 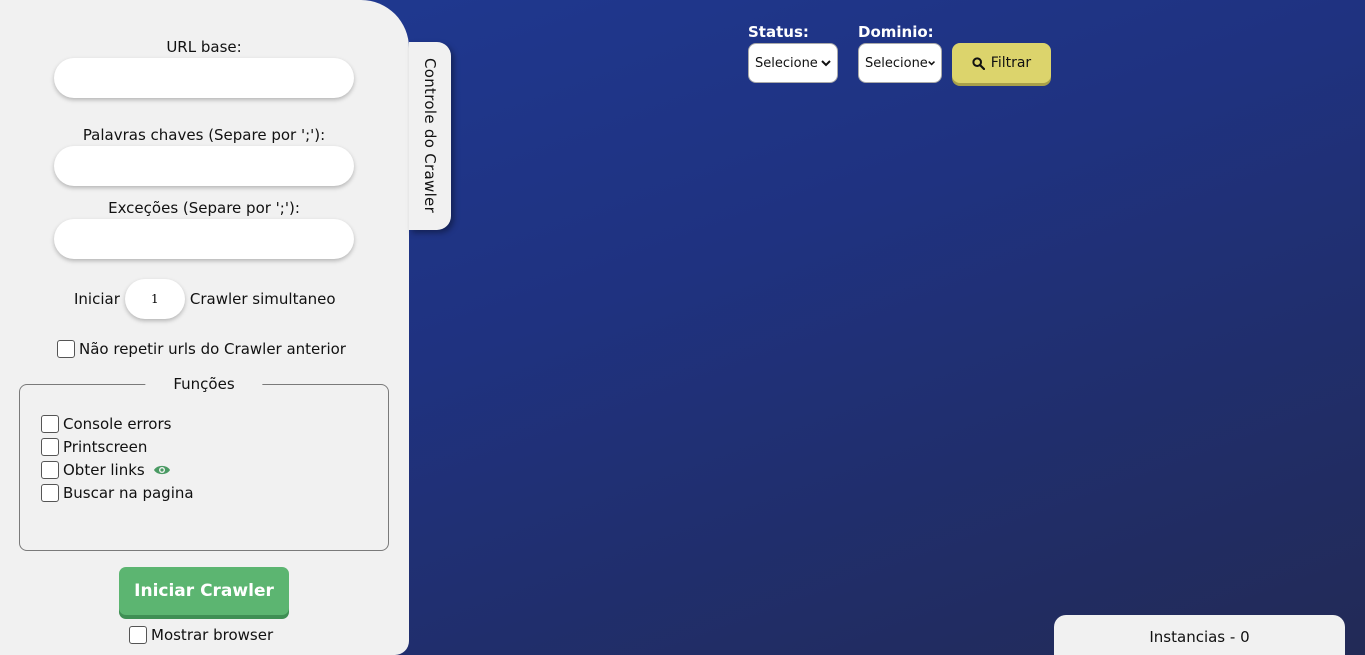 I want to click on function-buscar-na-pagina: Buscar na pagina, so click(x=117, y=493).